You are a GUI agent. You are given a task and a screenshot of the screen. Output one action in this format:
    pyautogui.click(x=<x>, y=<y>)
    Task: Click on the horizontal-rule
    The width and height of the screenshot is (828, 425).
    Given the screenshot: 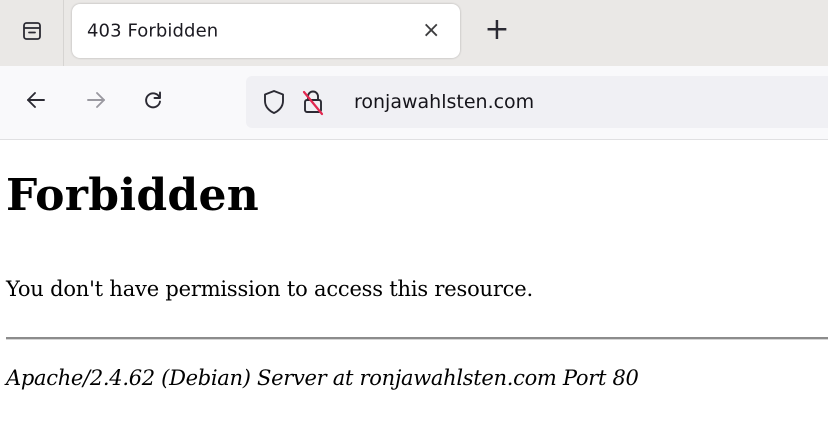 What is the action you would take?
    pyautogui.click(x=417, y=338)
    